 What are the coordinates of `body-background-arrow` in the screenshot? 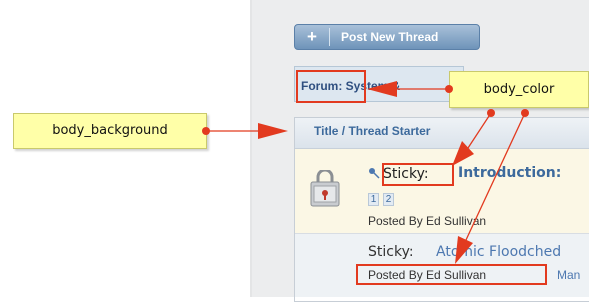 It's located at (245, 131).